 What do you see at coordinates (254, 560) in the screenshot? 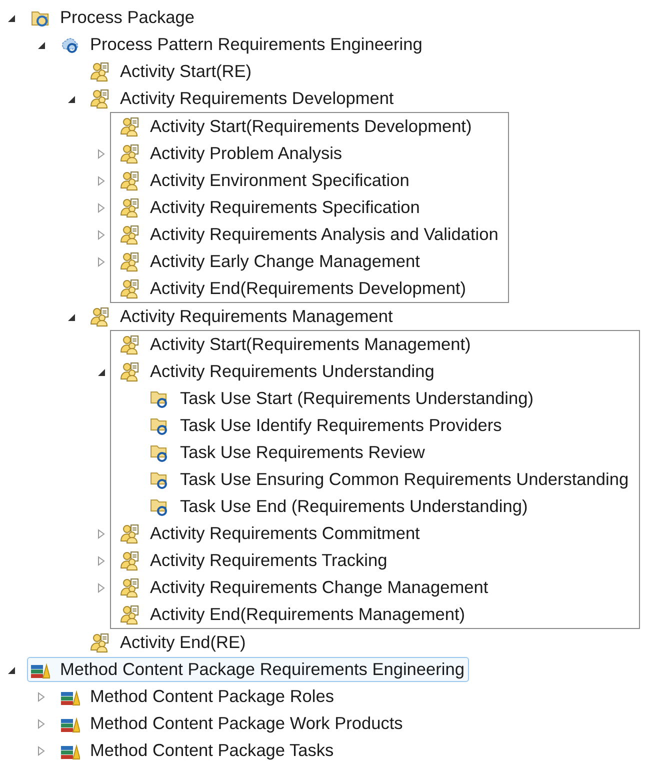
I see `tree-item: Activity Requirements Tracking` at bounding box center [254, 560].